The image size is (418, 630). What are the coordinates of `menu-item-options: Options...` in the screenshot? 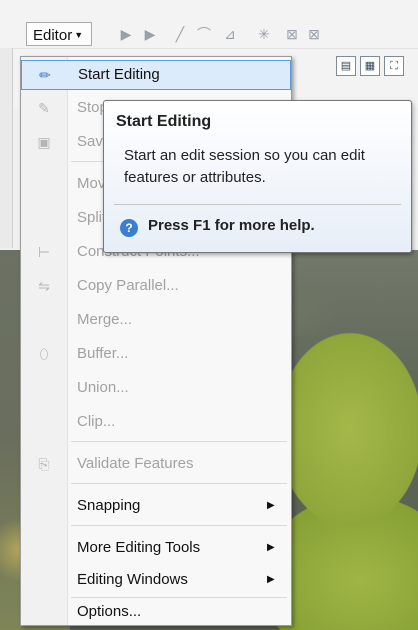 It's located at (156, 606).